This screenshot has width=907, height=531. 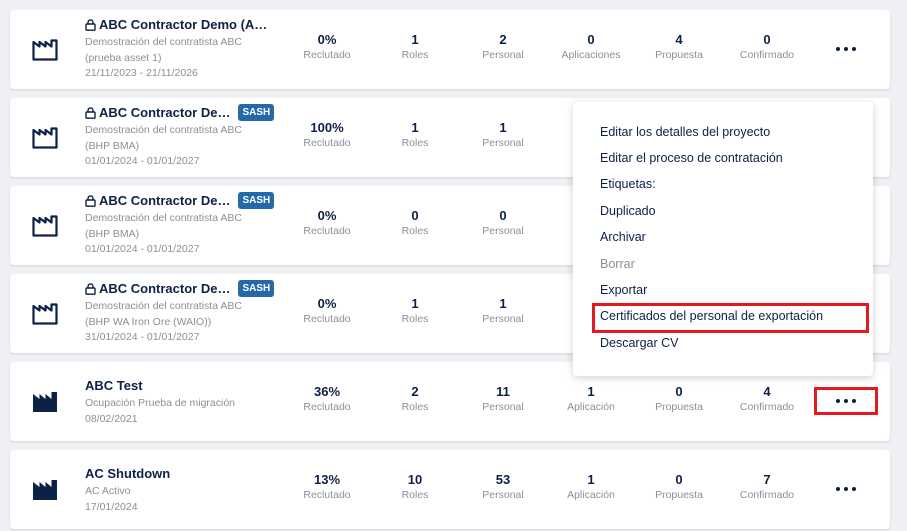 I want to click on menu-item: Archivar, so click(x=623, y=237).